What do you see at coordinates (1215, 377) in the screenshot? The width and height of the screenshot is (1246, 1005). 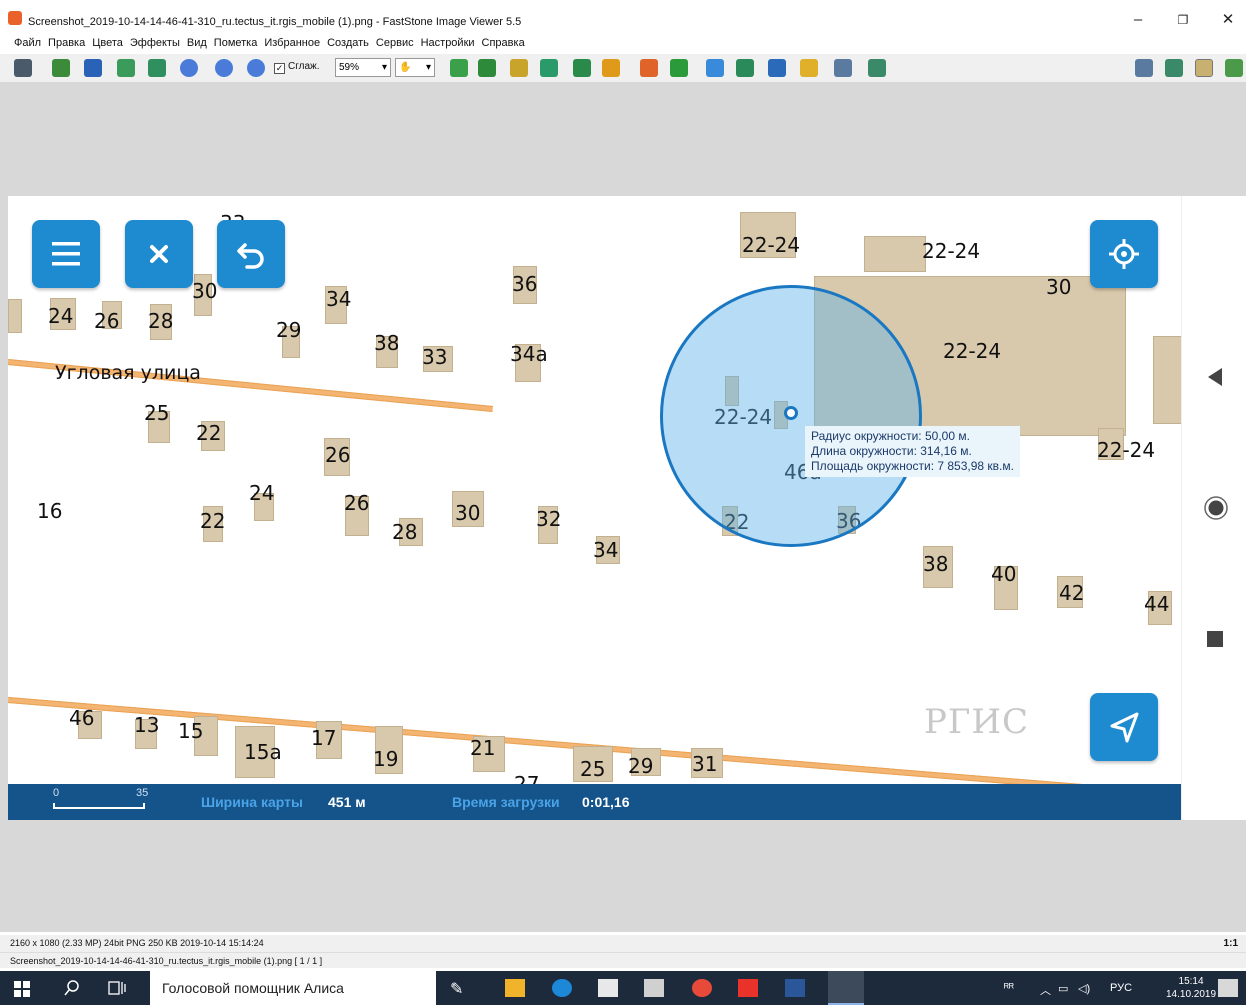 I see `back-nav-icon` at bounding box center [1215, 377].